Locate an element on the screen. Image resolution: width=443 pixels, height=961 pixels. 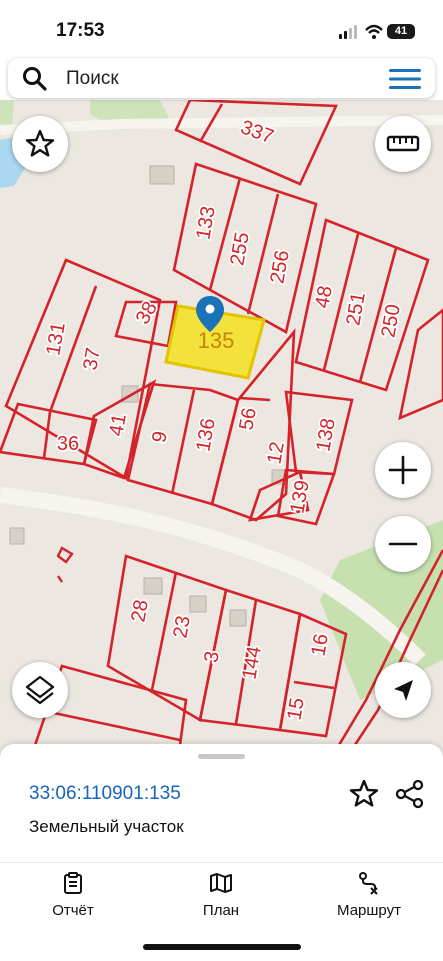
minus-icon is located at coordinates (403, 544).